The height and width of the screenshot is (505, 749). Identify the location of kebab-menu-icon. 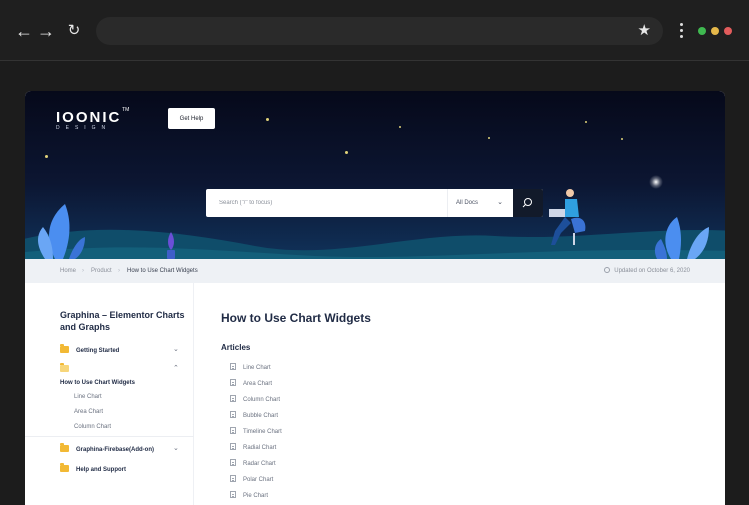
(682, 31).